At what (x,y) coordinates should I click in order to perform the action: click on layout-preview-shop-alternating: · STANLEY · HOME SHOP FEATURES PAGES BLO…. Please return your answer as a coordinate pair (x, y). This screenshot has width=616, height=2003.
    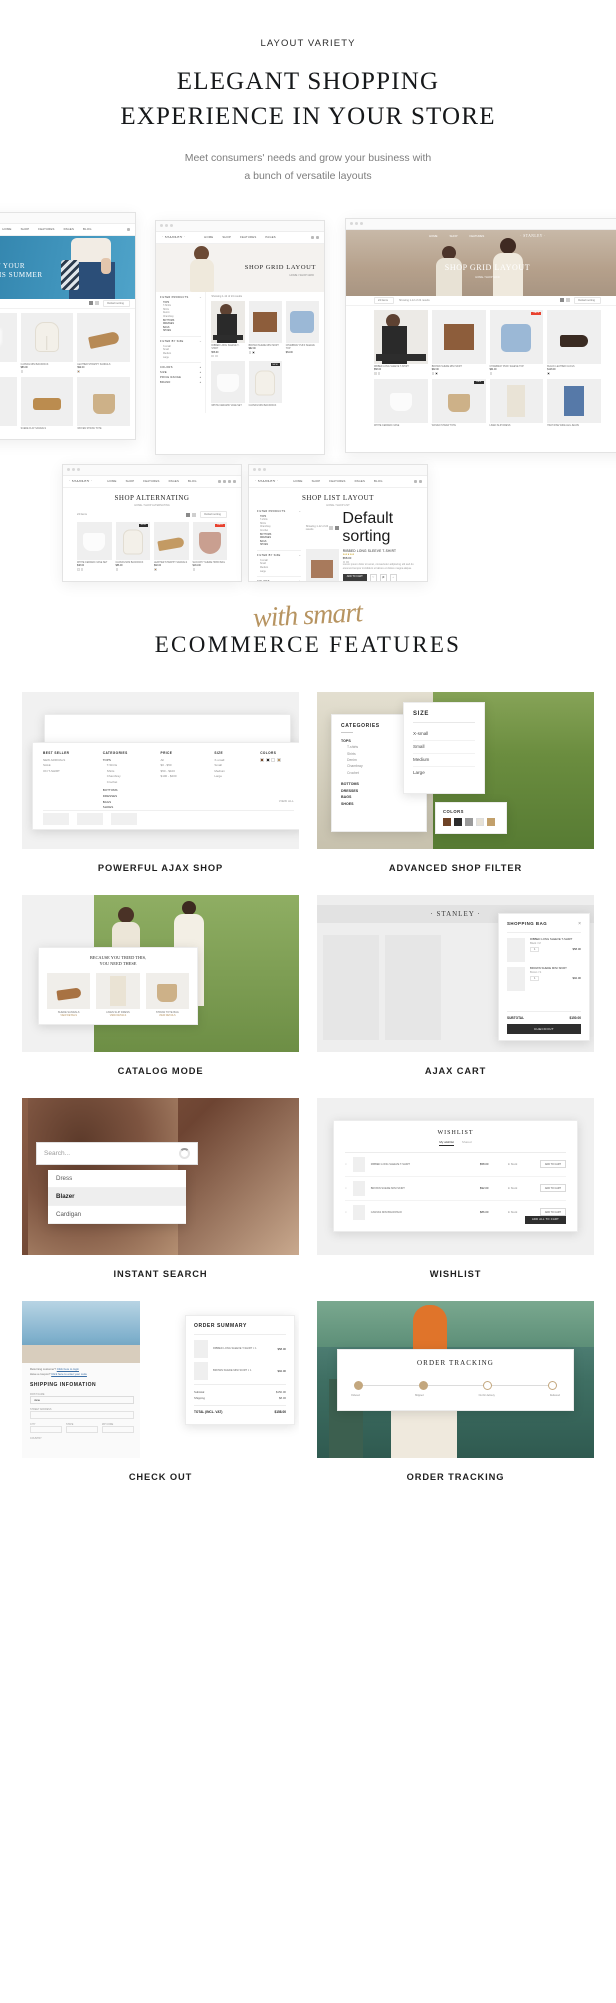
    Looking at the image, I should click on (152, 522).